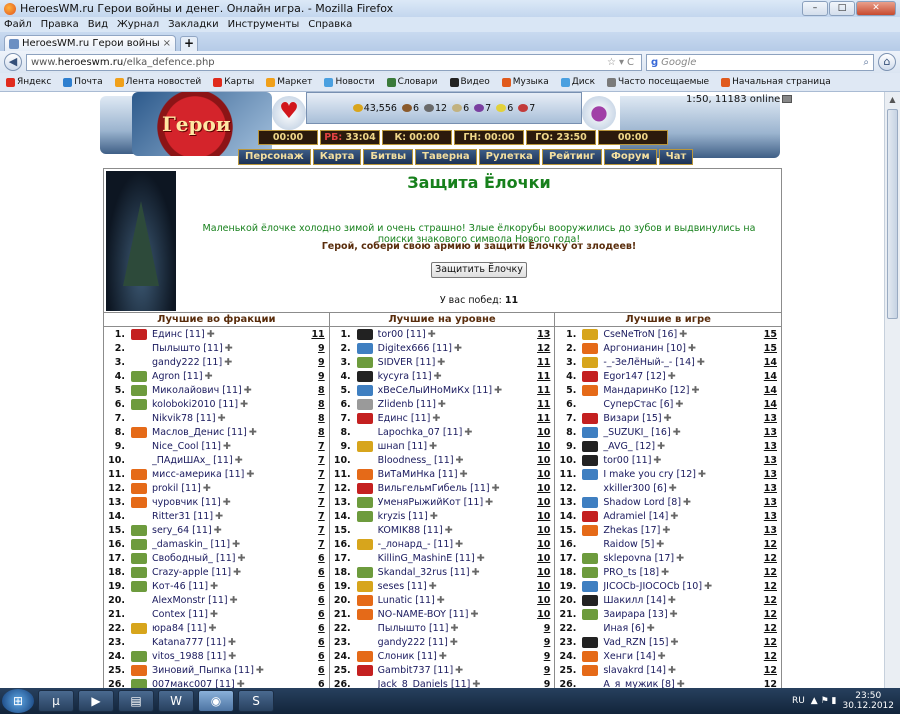 The height and width of the screenshot is (714, 900). Describe the element at coordinates (676, 157) in the screenshot. I see `game-menu-item: Чат` at that location.